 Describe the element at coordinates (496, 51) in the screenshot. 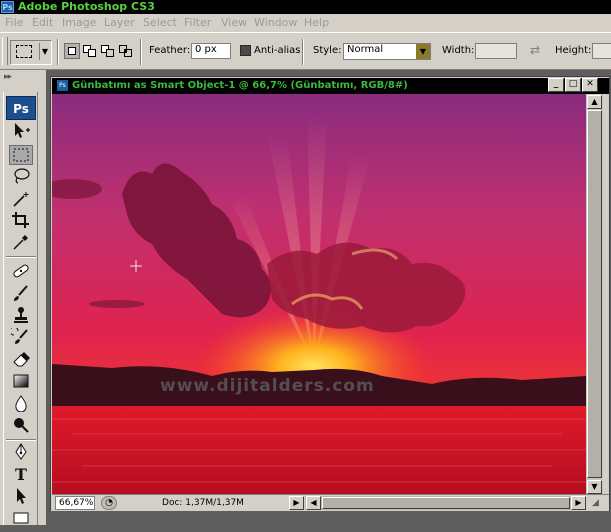

I see `width-input` at that location.